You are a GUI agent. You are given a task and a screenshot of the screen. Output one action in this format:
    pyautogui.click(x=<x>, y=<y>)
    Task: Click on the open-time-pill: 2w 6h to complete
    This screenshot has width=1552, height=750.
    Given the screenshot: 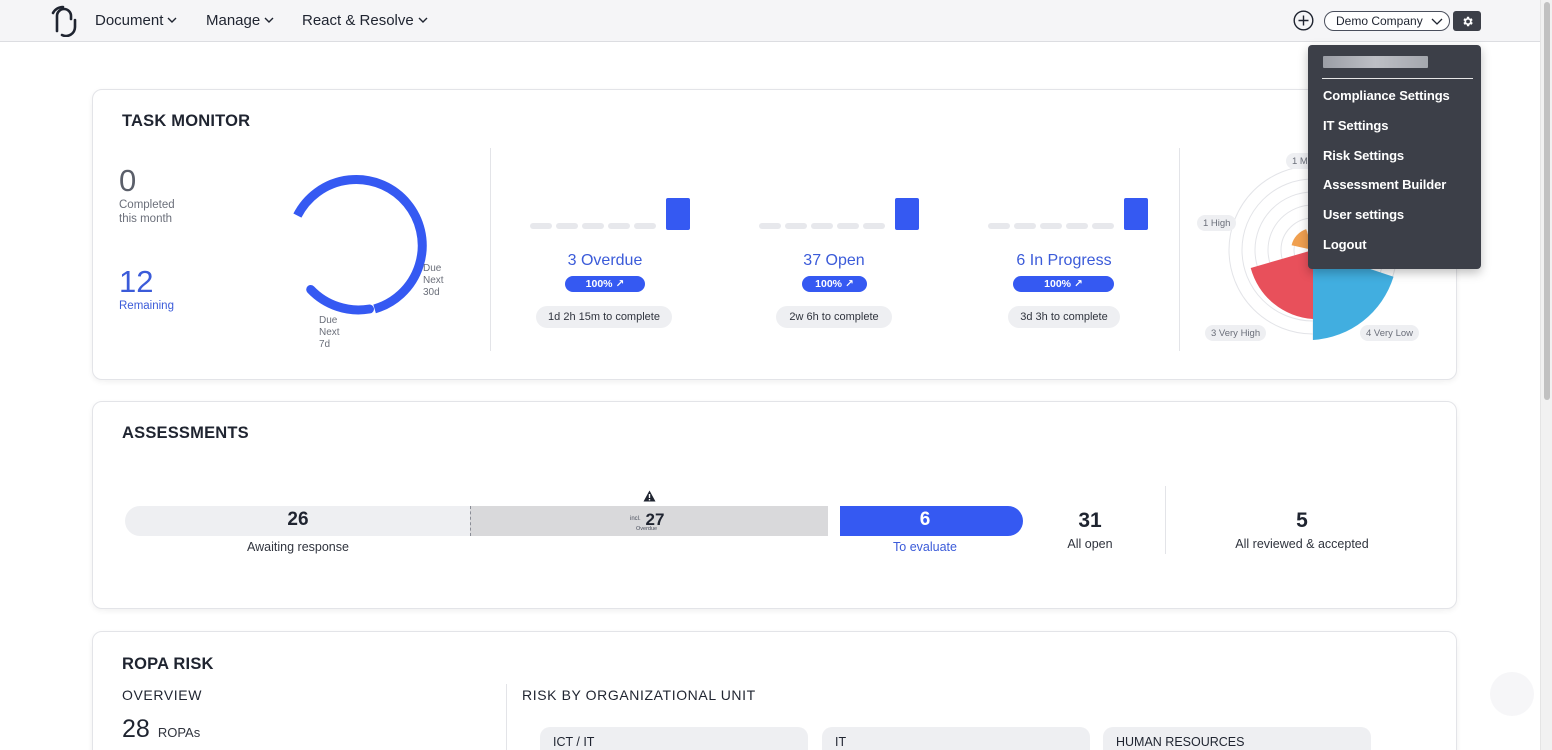 What is the action you would take?
    pyautogui.click(x=834, y=317)
    